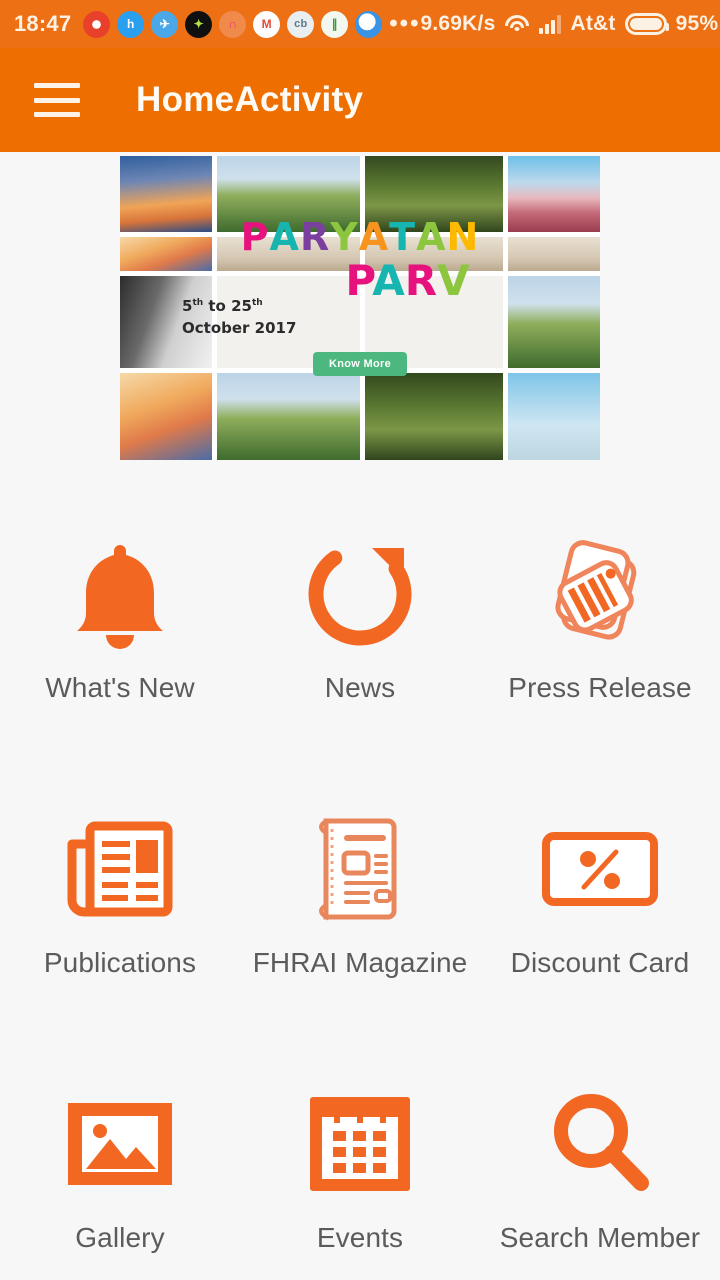 The width and height of the screenshot is (720, 1280). I want to click on banner-title-line1: PARYATAN, so click(360, 237).